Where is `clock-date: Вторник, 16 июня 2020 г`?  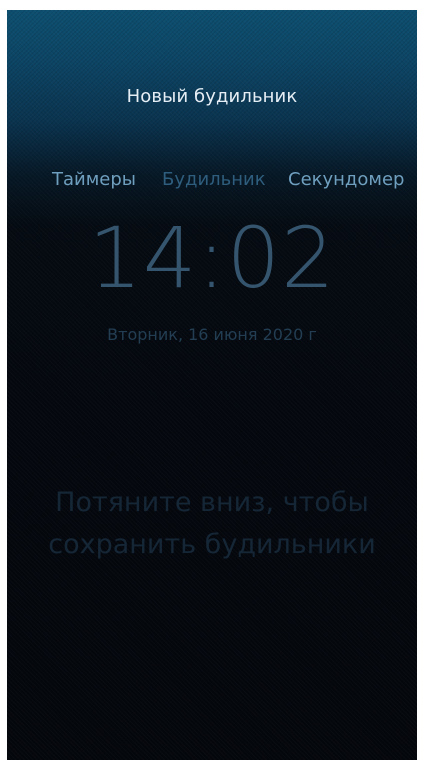
clock-date: Вторник, 16 июня 2020 г is located at coordinates (212, 334).